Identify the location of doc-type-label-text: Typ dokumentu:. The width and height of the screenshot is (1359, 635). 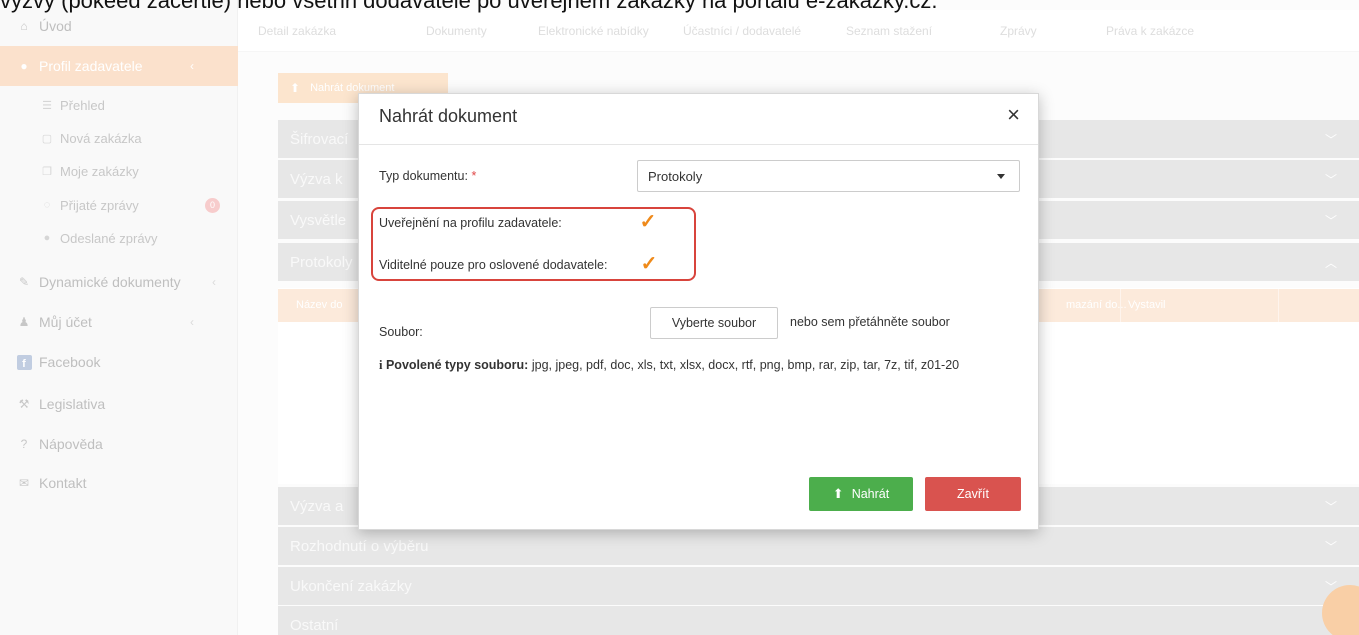
(423, 176).